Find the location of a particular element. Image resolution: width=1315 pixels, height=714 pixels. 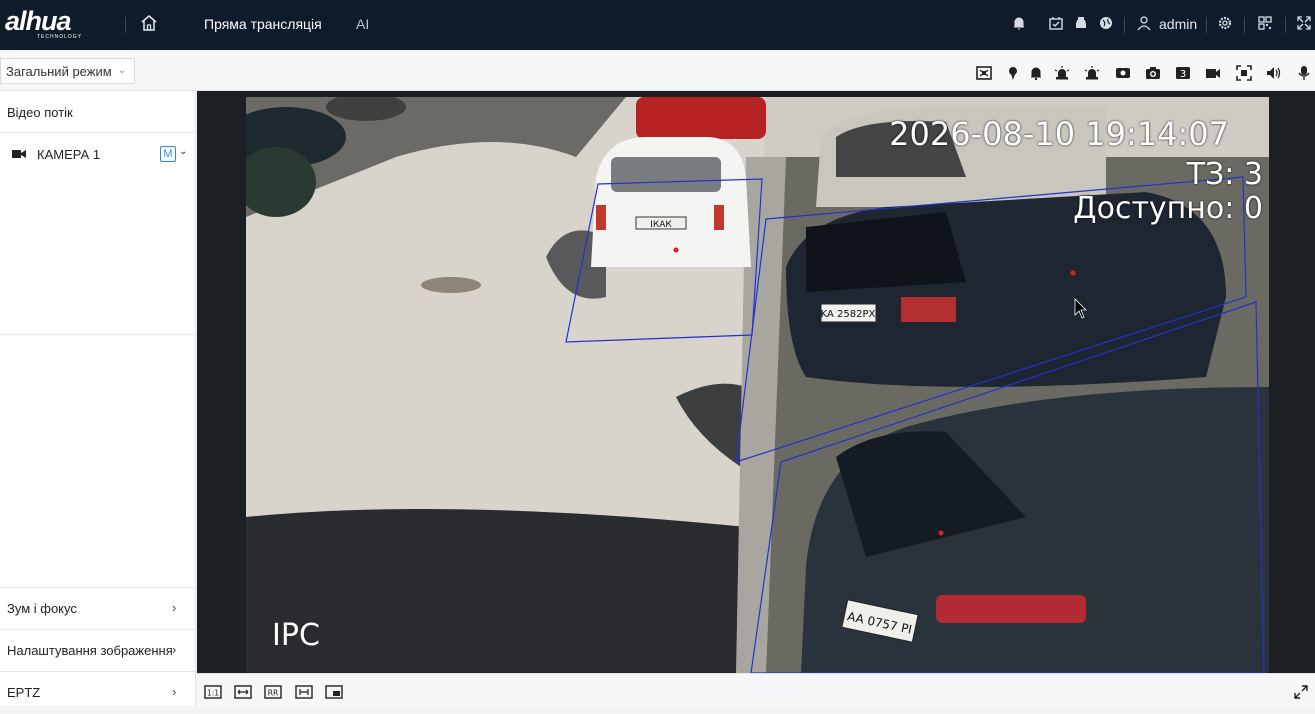

video-record-icon is located at coordinates (1213, 73).